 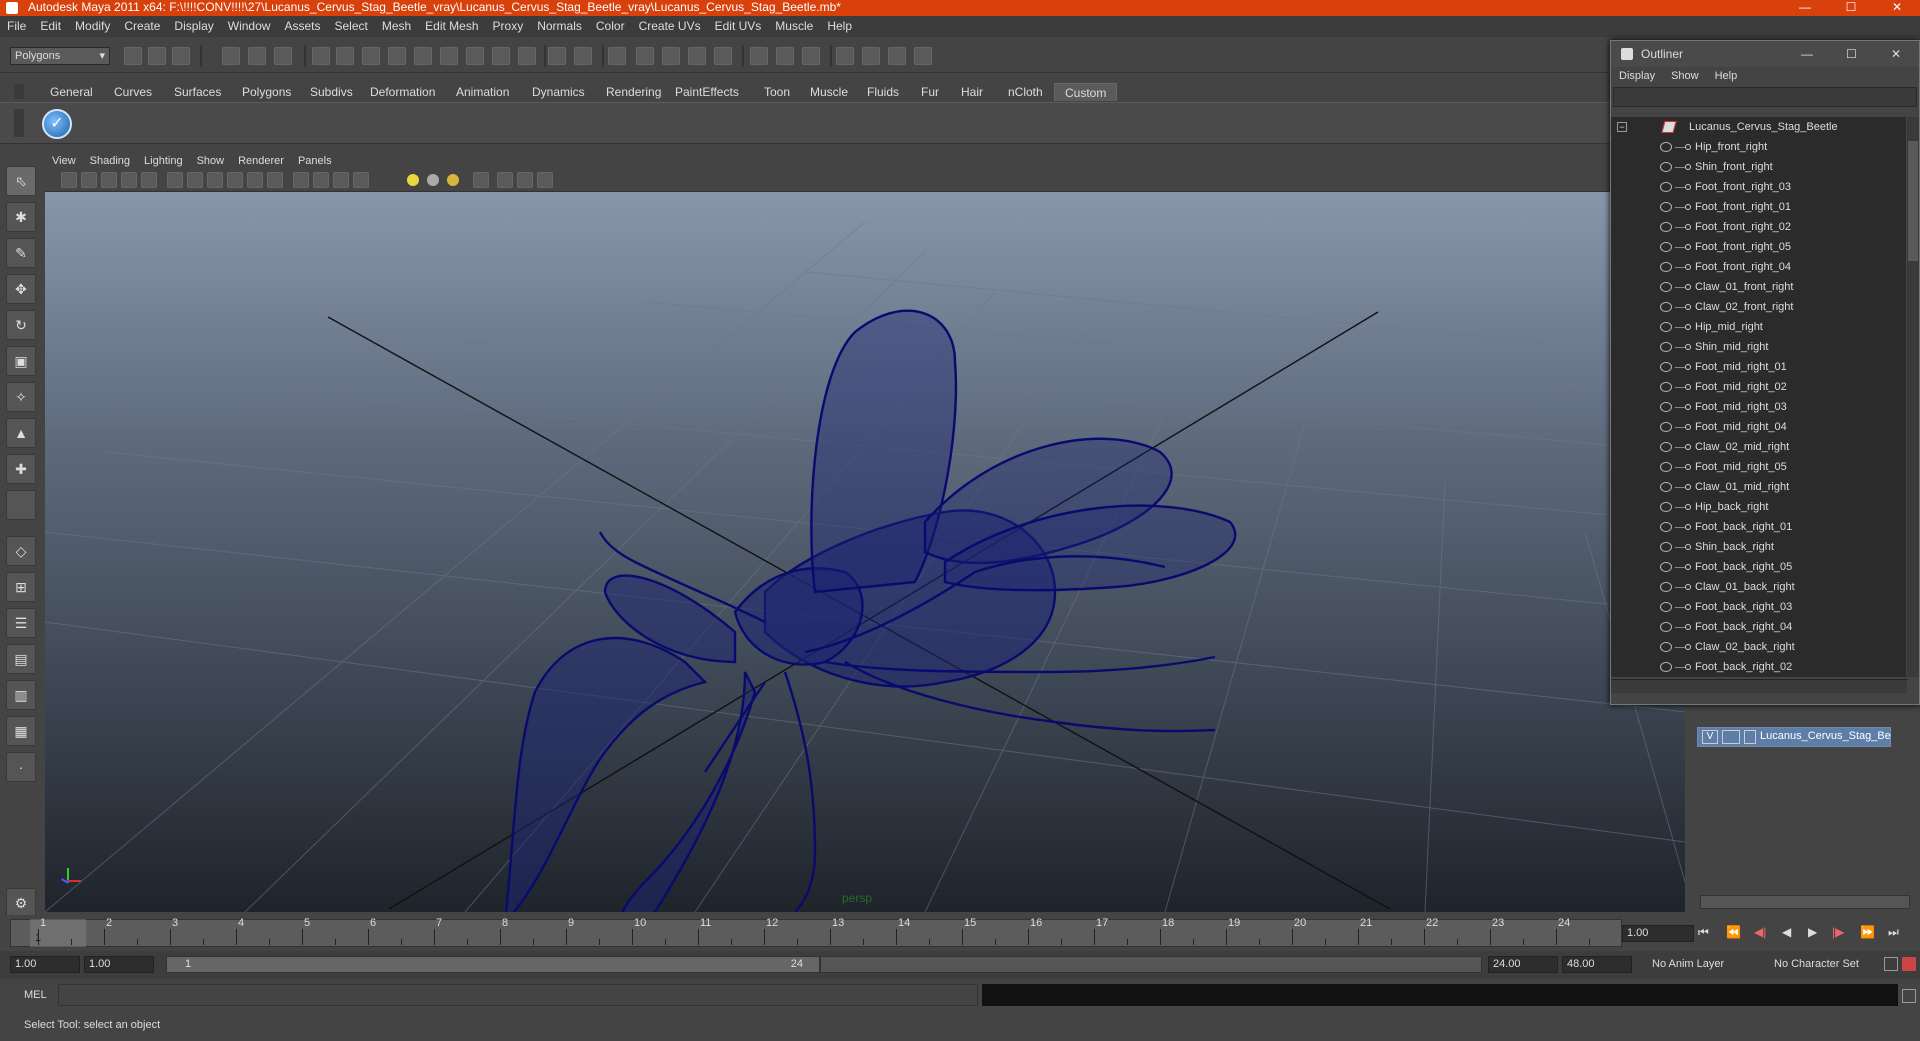 I want to click on outliner-close-icon: ✕, so click(x=1896, y=54).